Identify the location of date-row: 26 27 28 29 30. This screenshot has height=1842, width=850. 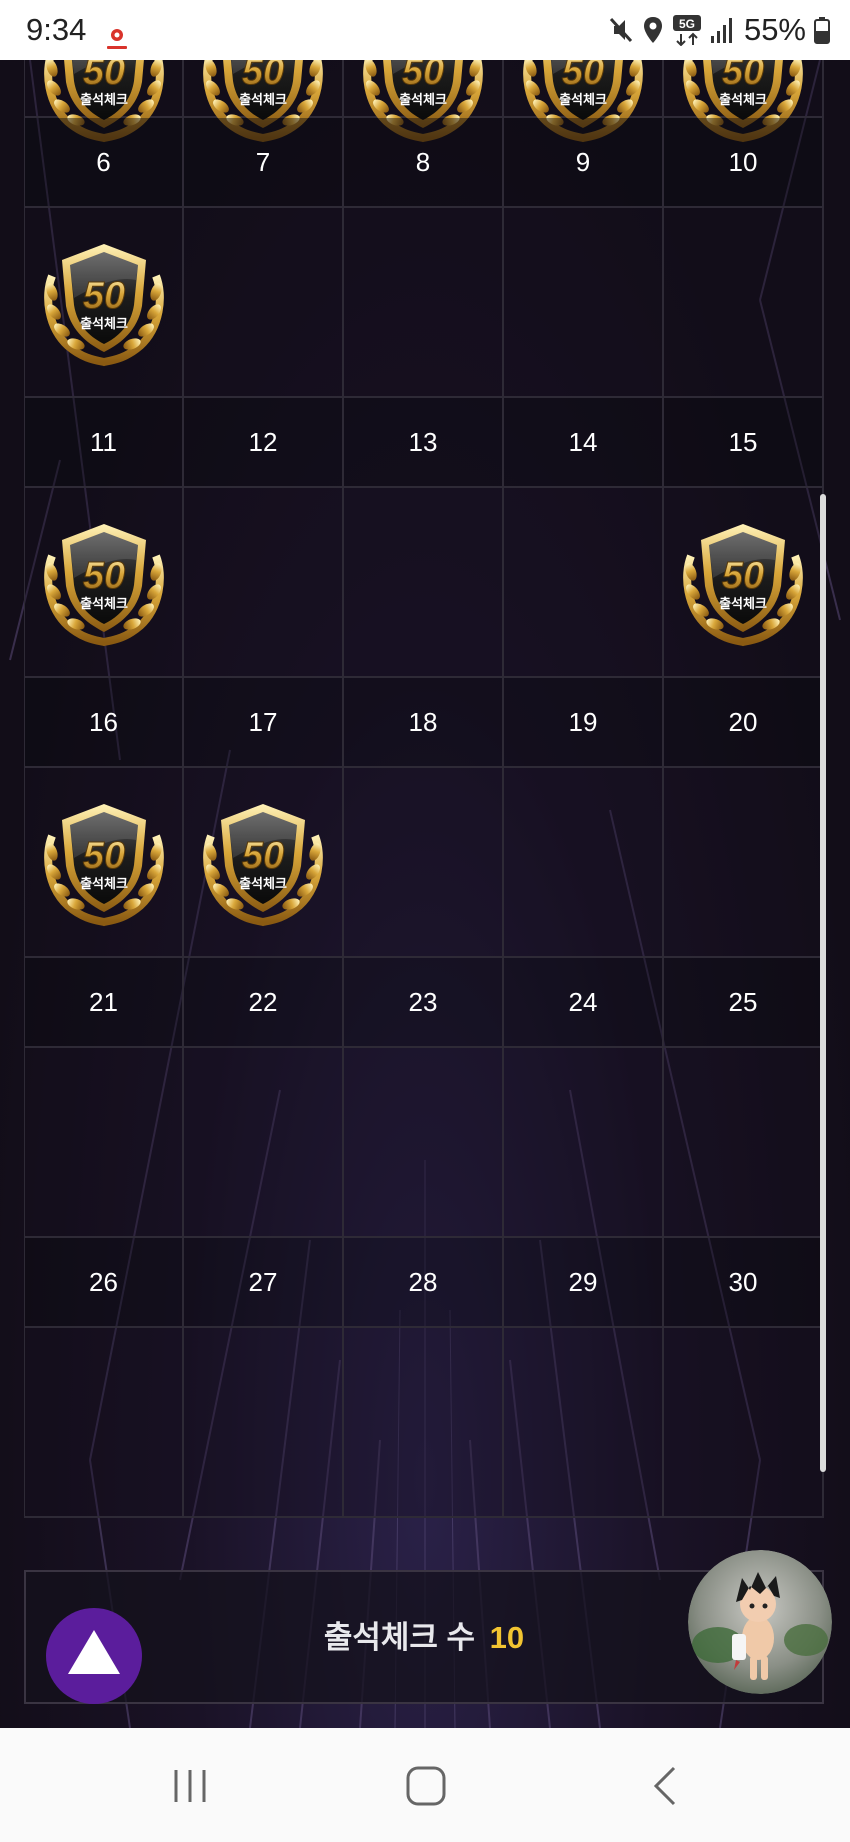
(424, 1283).